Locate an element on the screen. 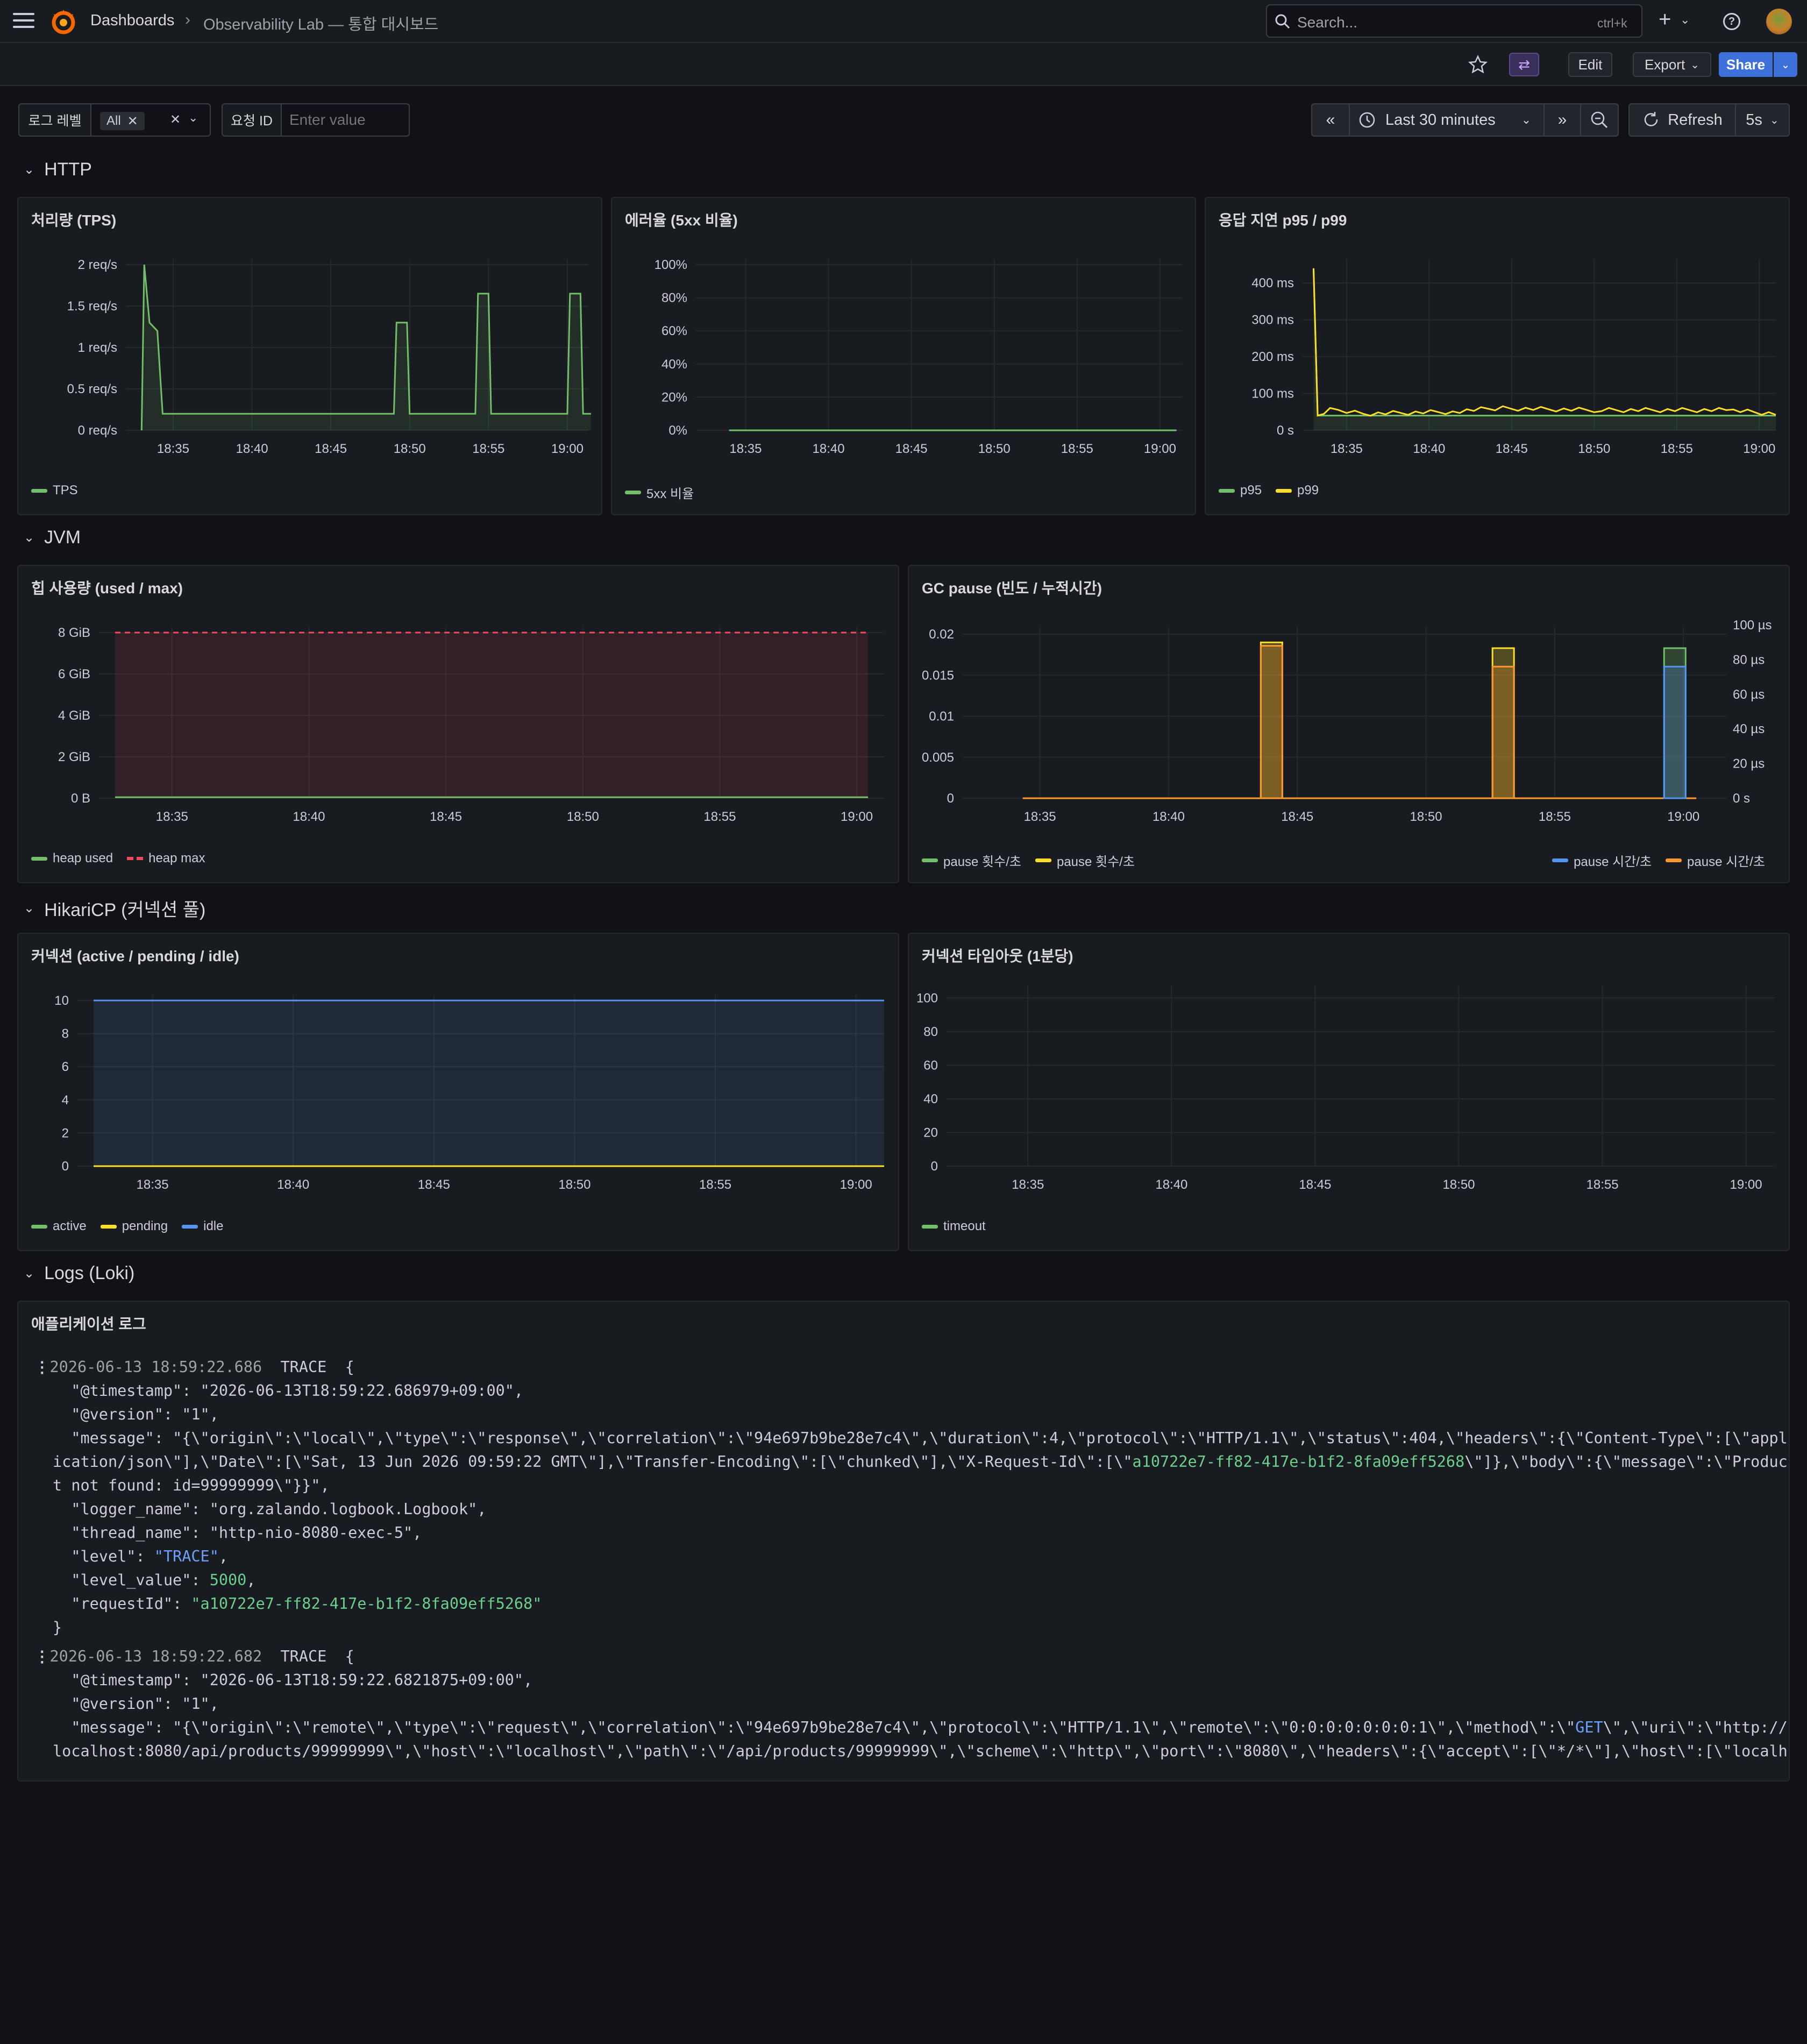 This screenshot has height=2044, width=1807. legend-label: TPS is located at coordinates (65, 491).